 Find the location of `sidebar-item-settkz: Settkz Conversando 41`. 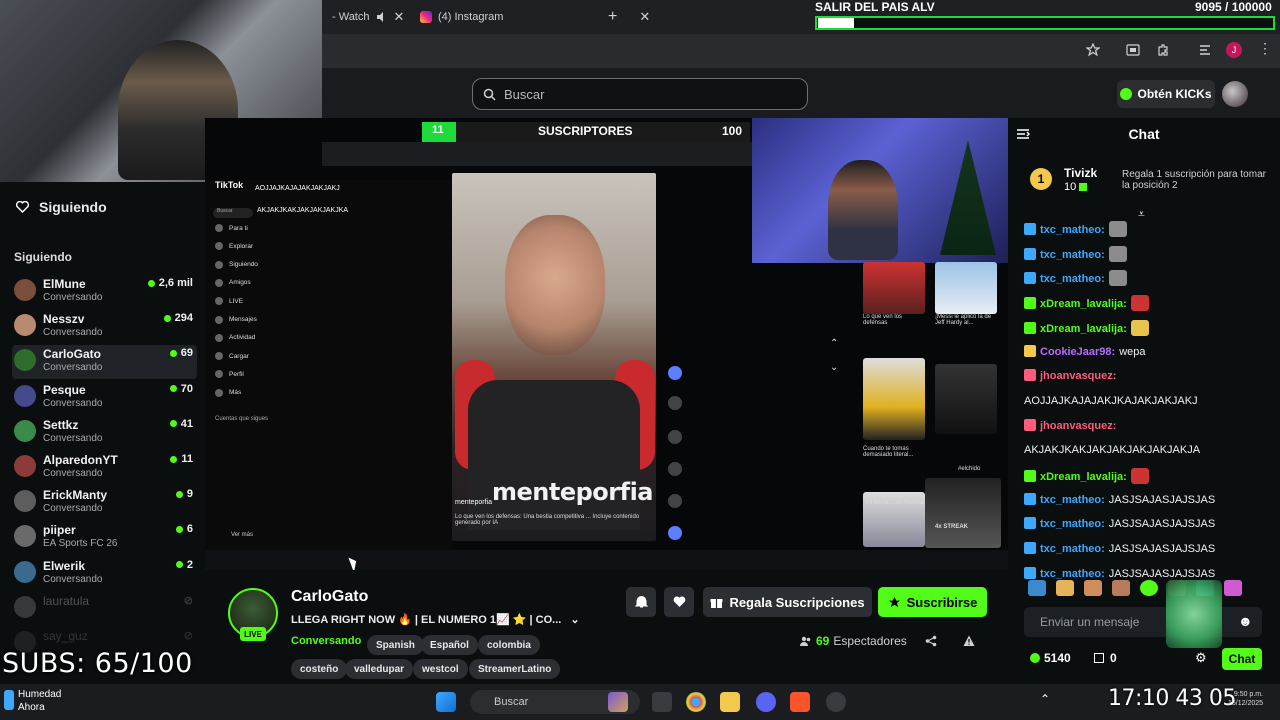

sidebar-item-settkz: Settkz Conversando 41 is located at coordinates (104, 433).